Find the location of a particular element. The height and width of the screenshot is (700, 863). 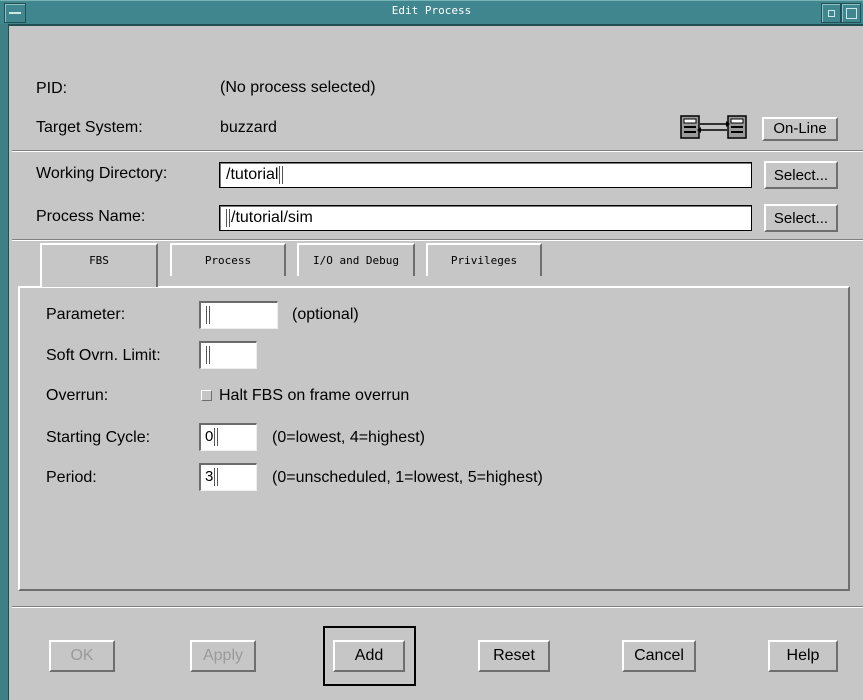

period-input: 3 is located at coordinates (228, 477).